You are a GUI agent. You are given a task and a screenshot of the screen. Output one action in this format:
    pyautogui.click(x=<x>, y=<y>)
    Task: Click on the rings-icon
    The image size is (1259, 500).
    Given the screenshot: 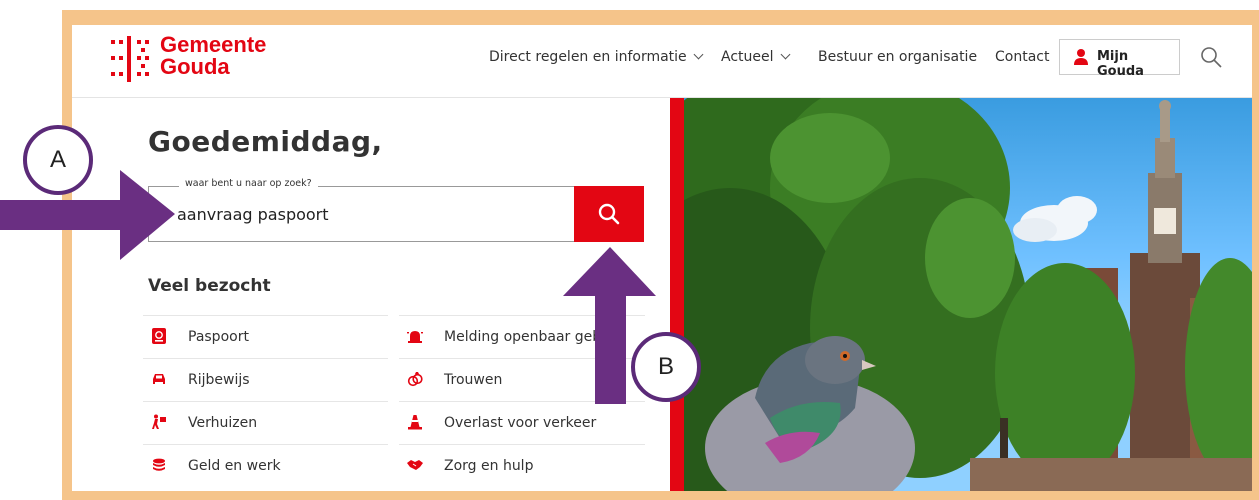 What is the action you would take?
    pyautogui.click(x=415, y=379)
    